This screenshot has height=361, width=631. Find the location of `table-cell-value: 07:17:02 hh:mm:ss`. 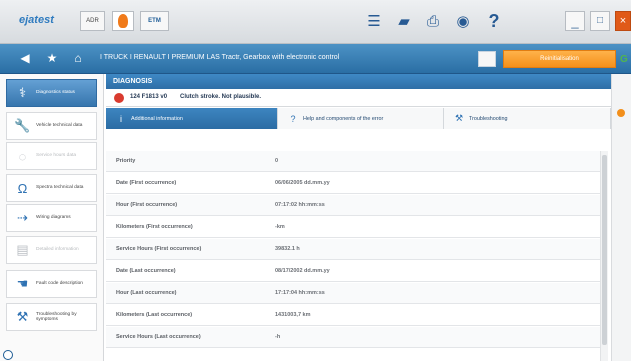

table-cell-value: 07:17:02 hh:mm:ss is located at coordinates (300, 205).